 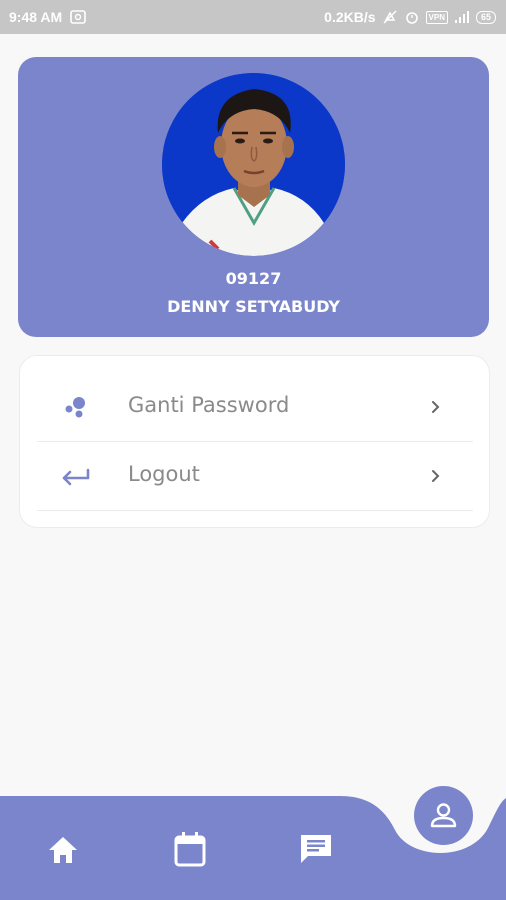 What do you see at coordinates (253, 17) in the screenshot?
I see `status-bar: 9:48 AM 0.2KB/s VPN 65` at bounding box center [253, 17].